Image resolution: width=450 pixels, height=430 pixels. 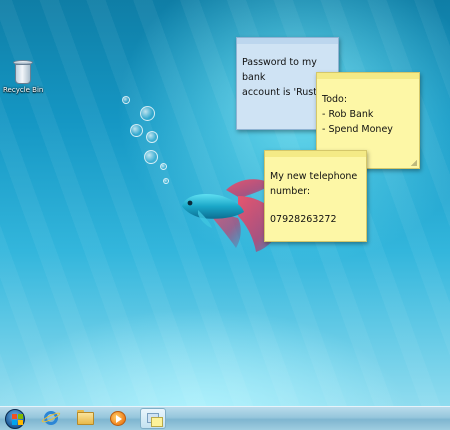 What do you see at coordinates (414, 163) in the screenshot?
I see `resize-grip-icon` at bounding box center [414, 163].